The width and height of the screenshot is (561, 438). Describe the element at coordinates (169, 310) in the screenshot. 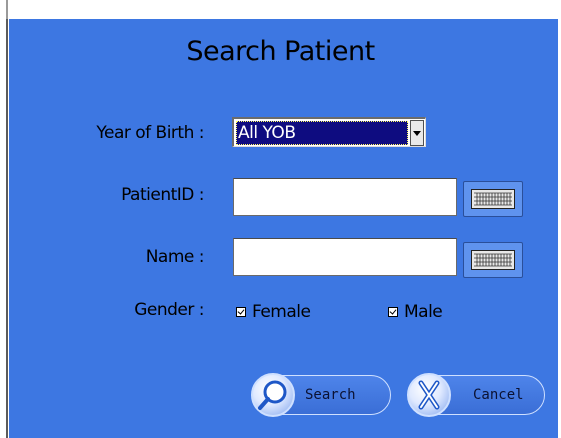

I see `gender-label: Gender :` at that location.